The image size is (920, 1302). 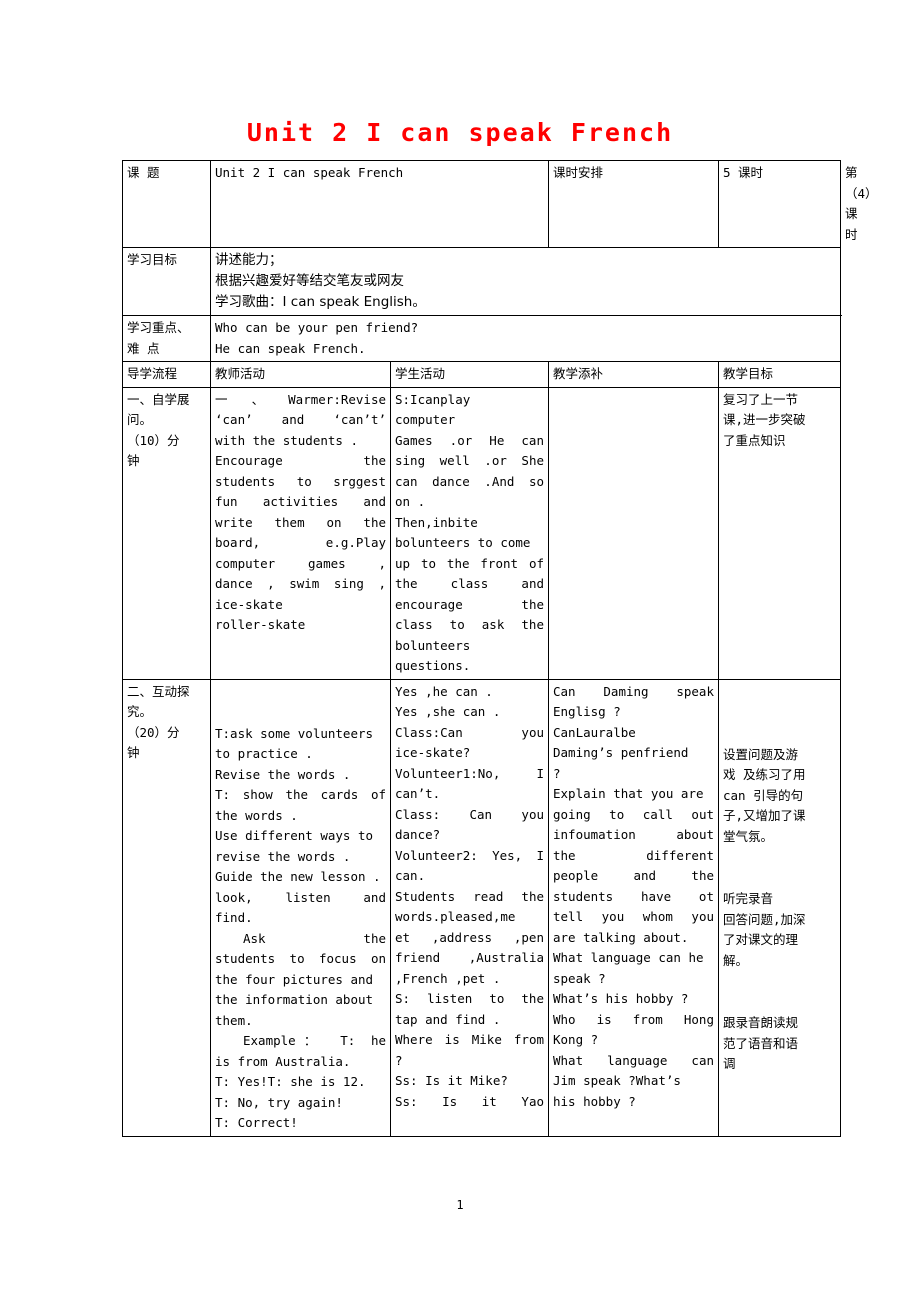 What do you see at coordinates (158, 399) in the screenshot?
I see `flow-cell-1-line-1: 一、自学展` at bounding box center [158, 399].